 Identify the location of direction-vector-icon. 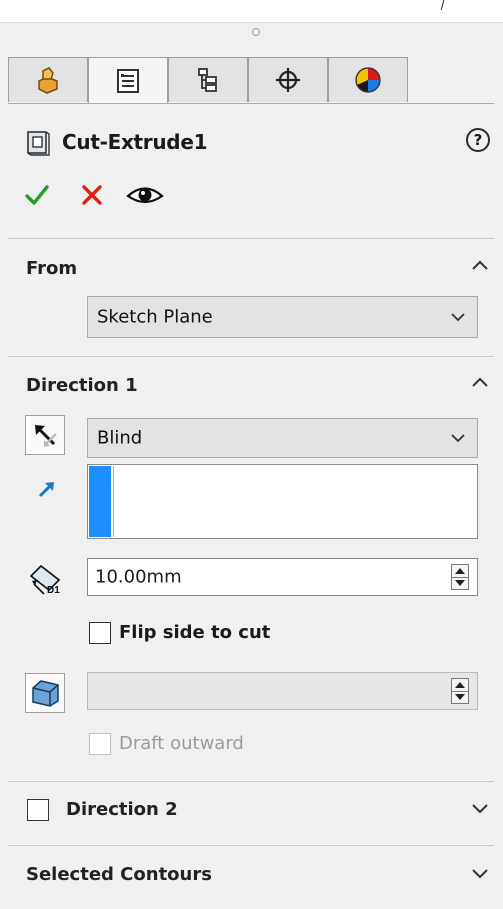
(46, 490).